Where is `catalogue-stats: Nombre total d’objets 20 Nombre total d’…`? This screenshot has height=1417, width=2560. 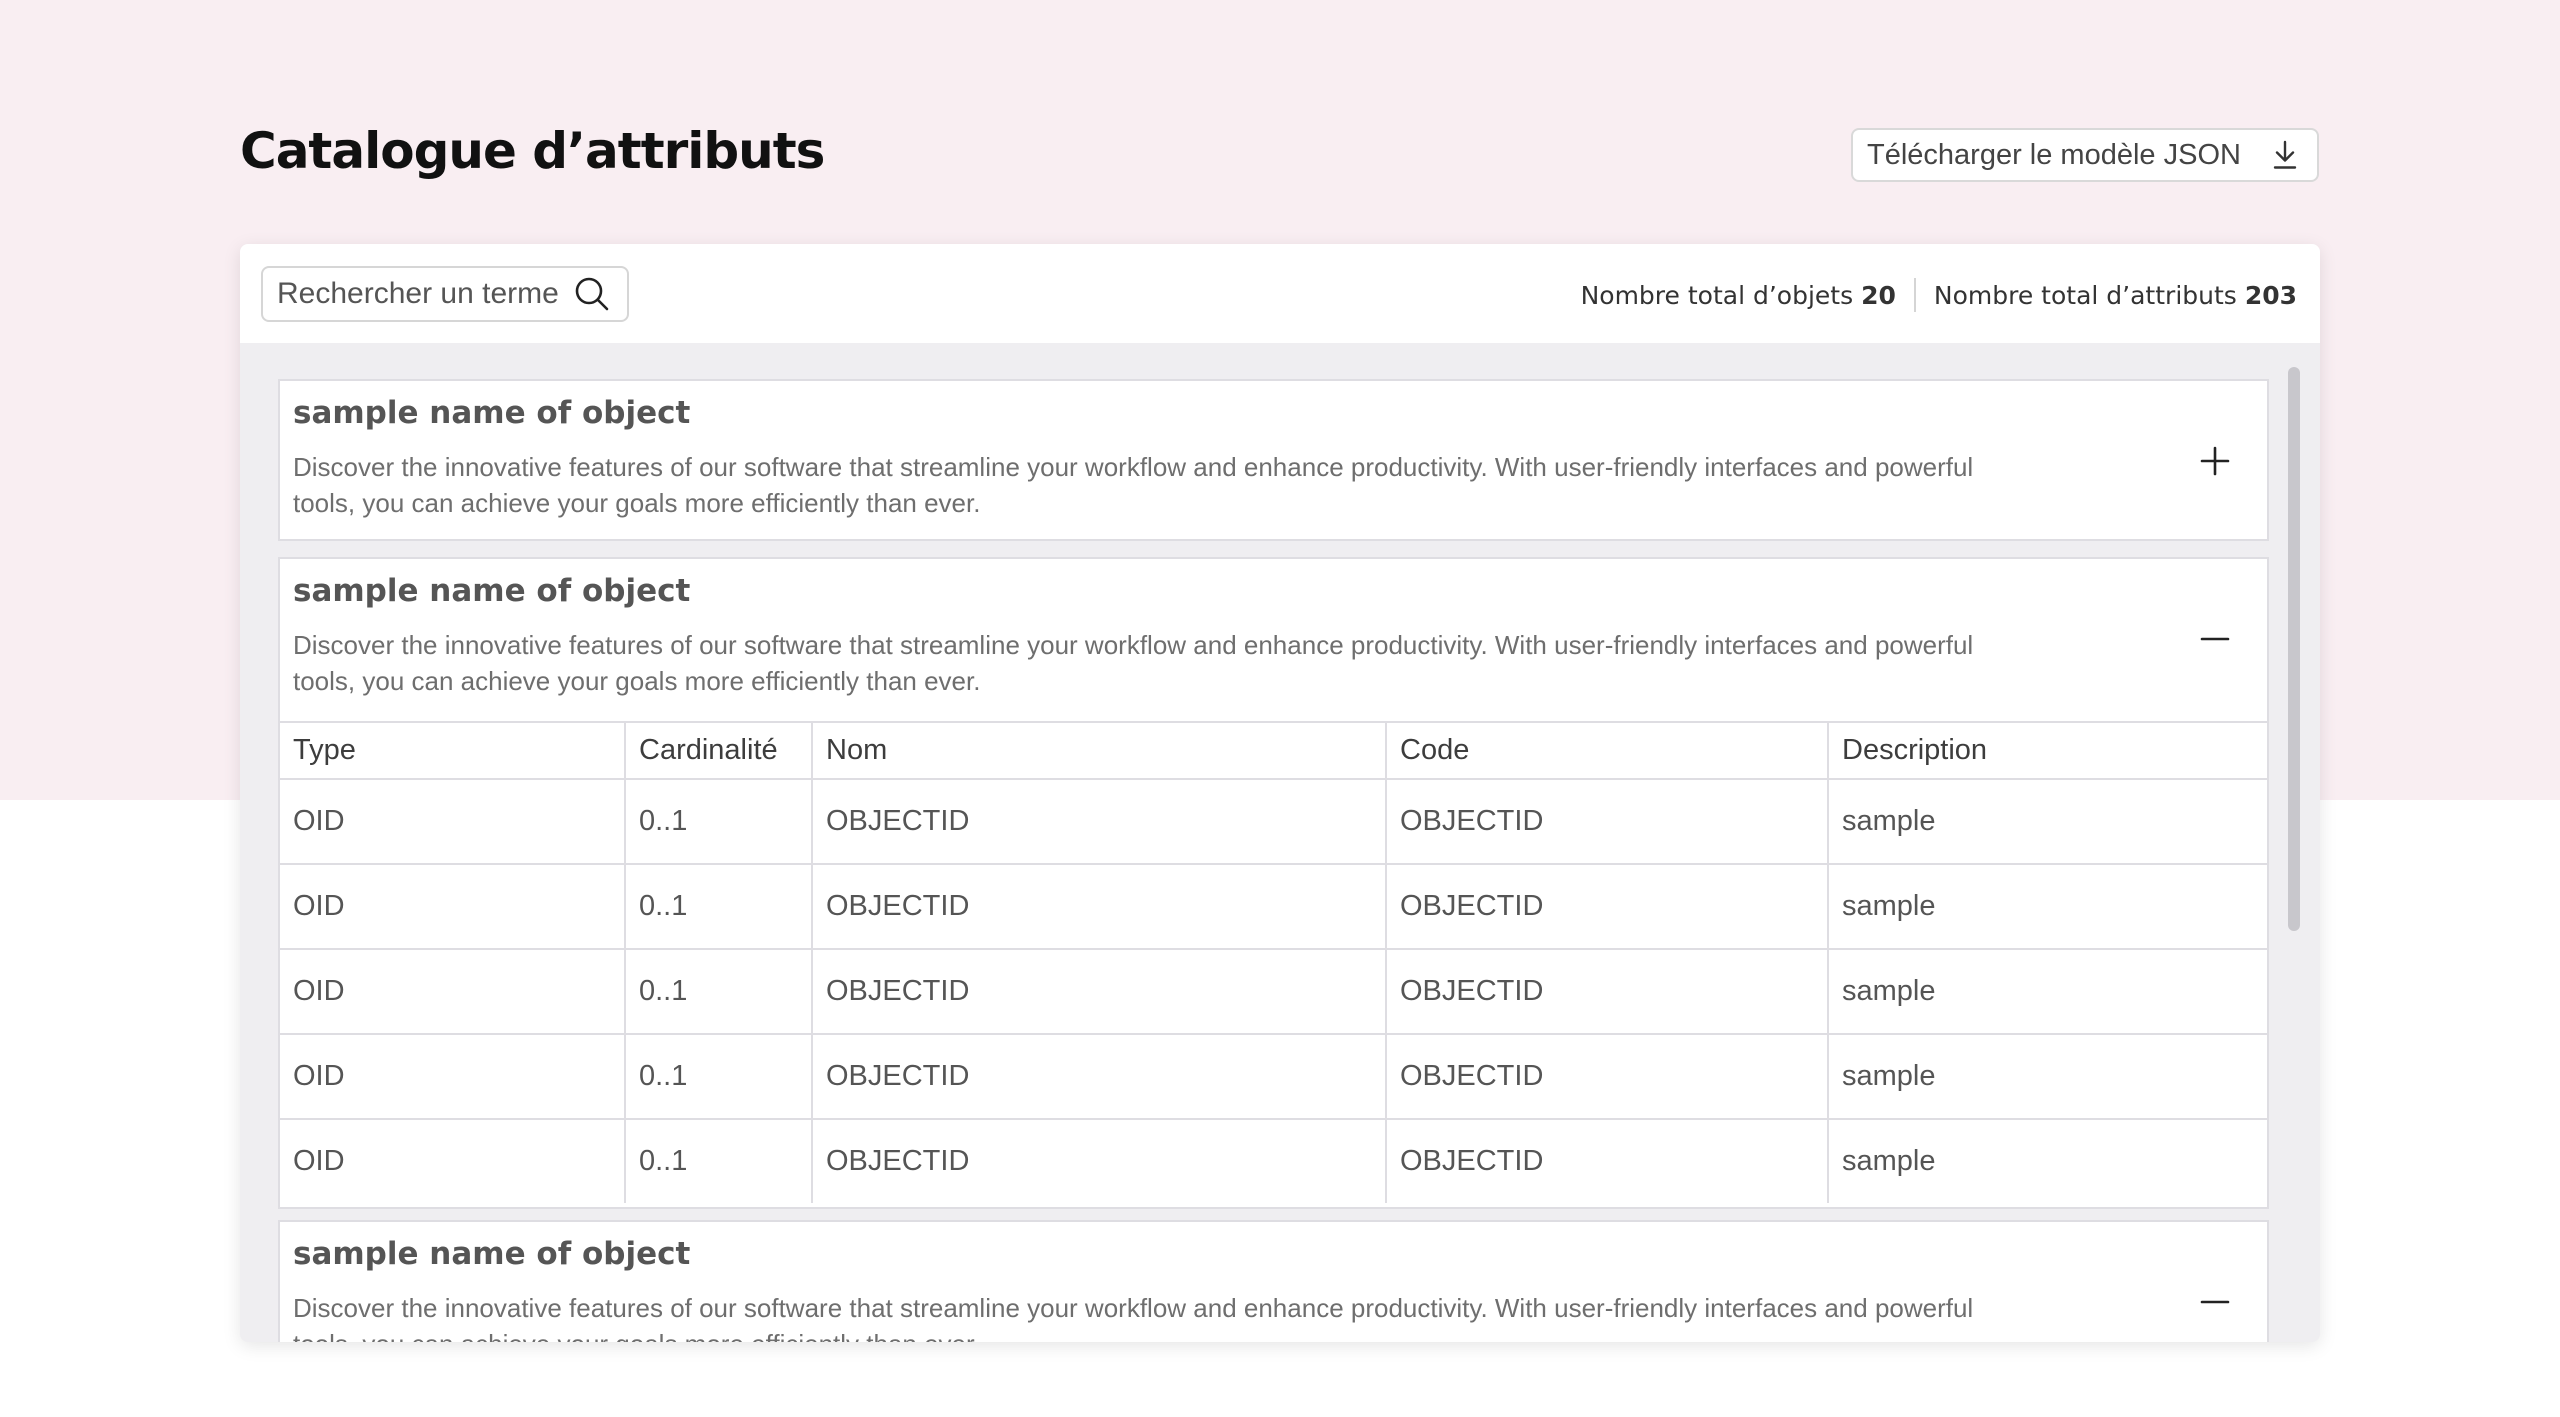 catalogue-stats: Nombre total d’objets 20 Nombre total d’… is located at coordinates (1939, 295).